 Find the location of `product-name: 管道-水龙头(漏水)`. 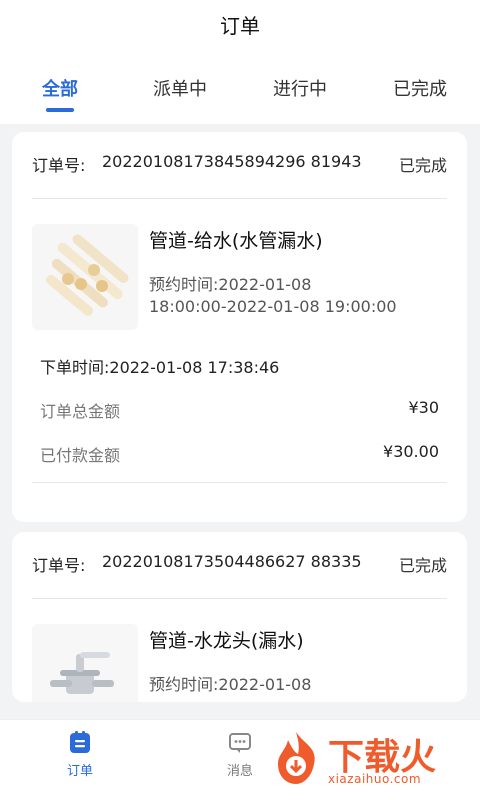

product-name: 管道-水龙头(漏水) is located at coordinates (226, 641).